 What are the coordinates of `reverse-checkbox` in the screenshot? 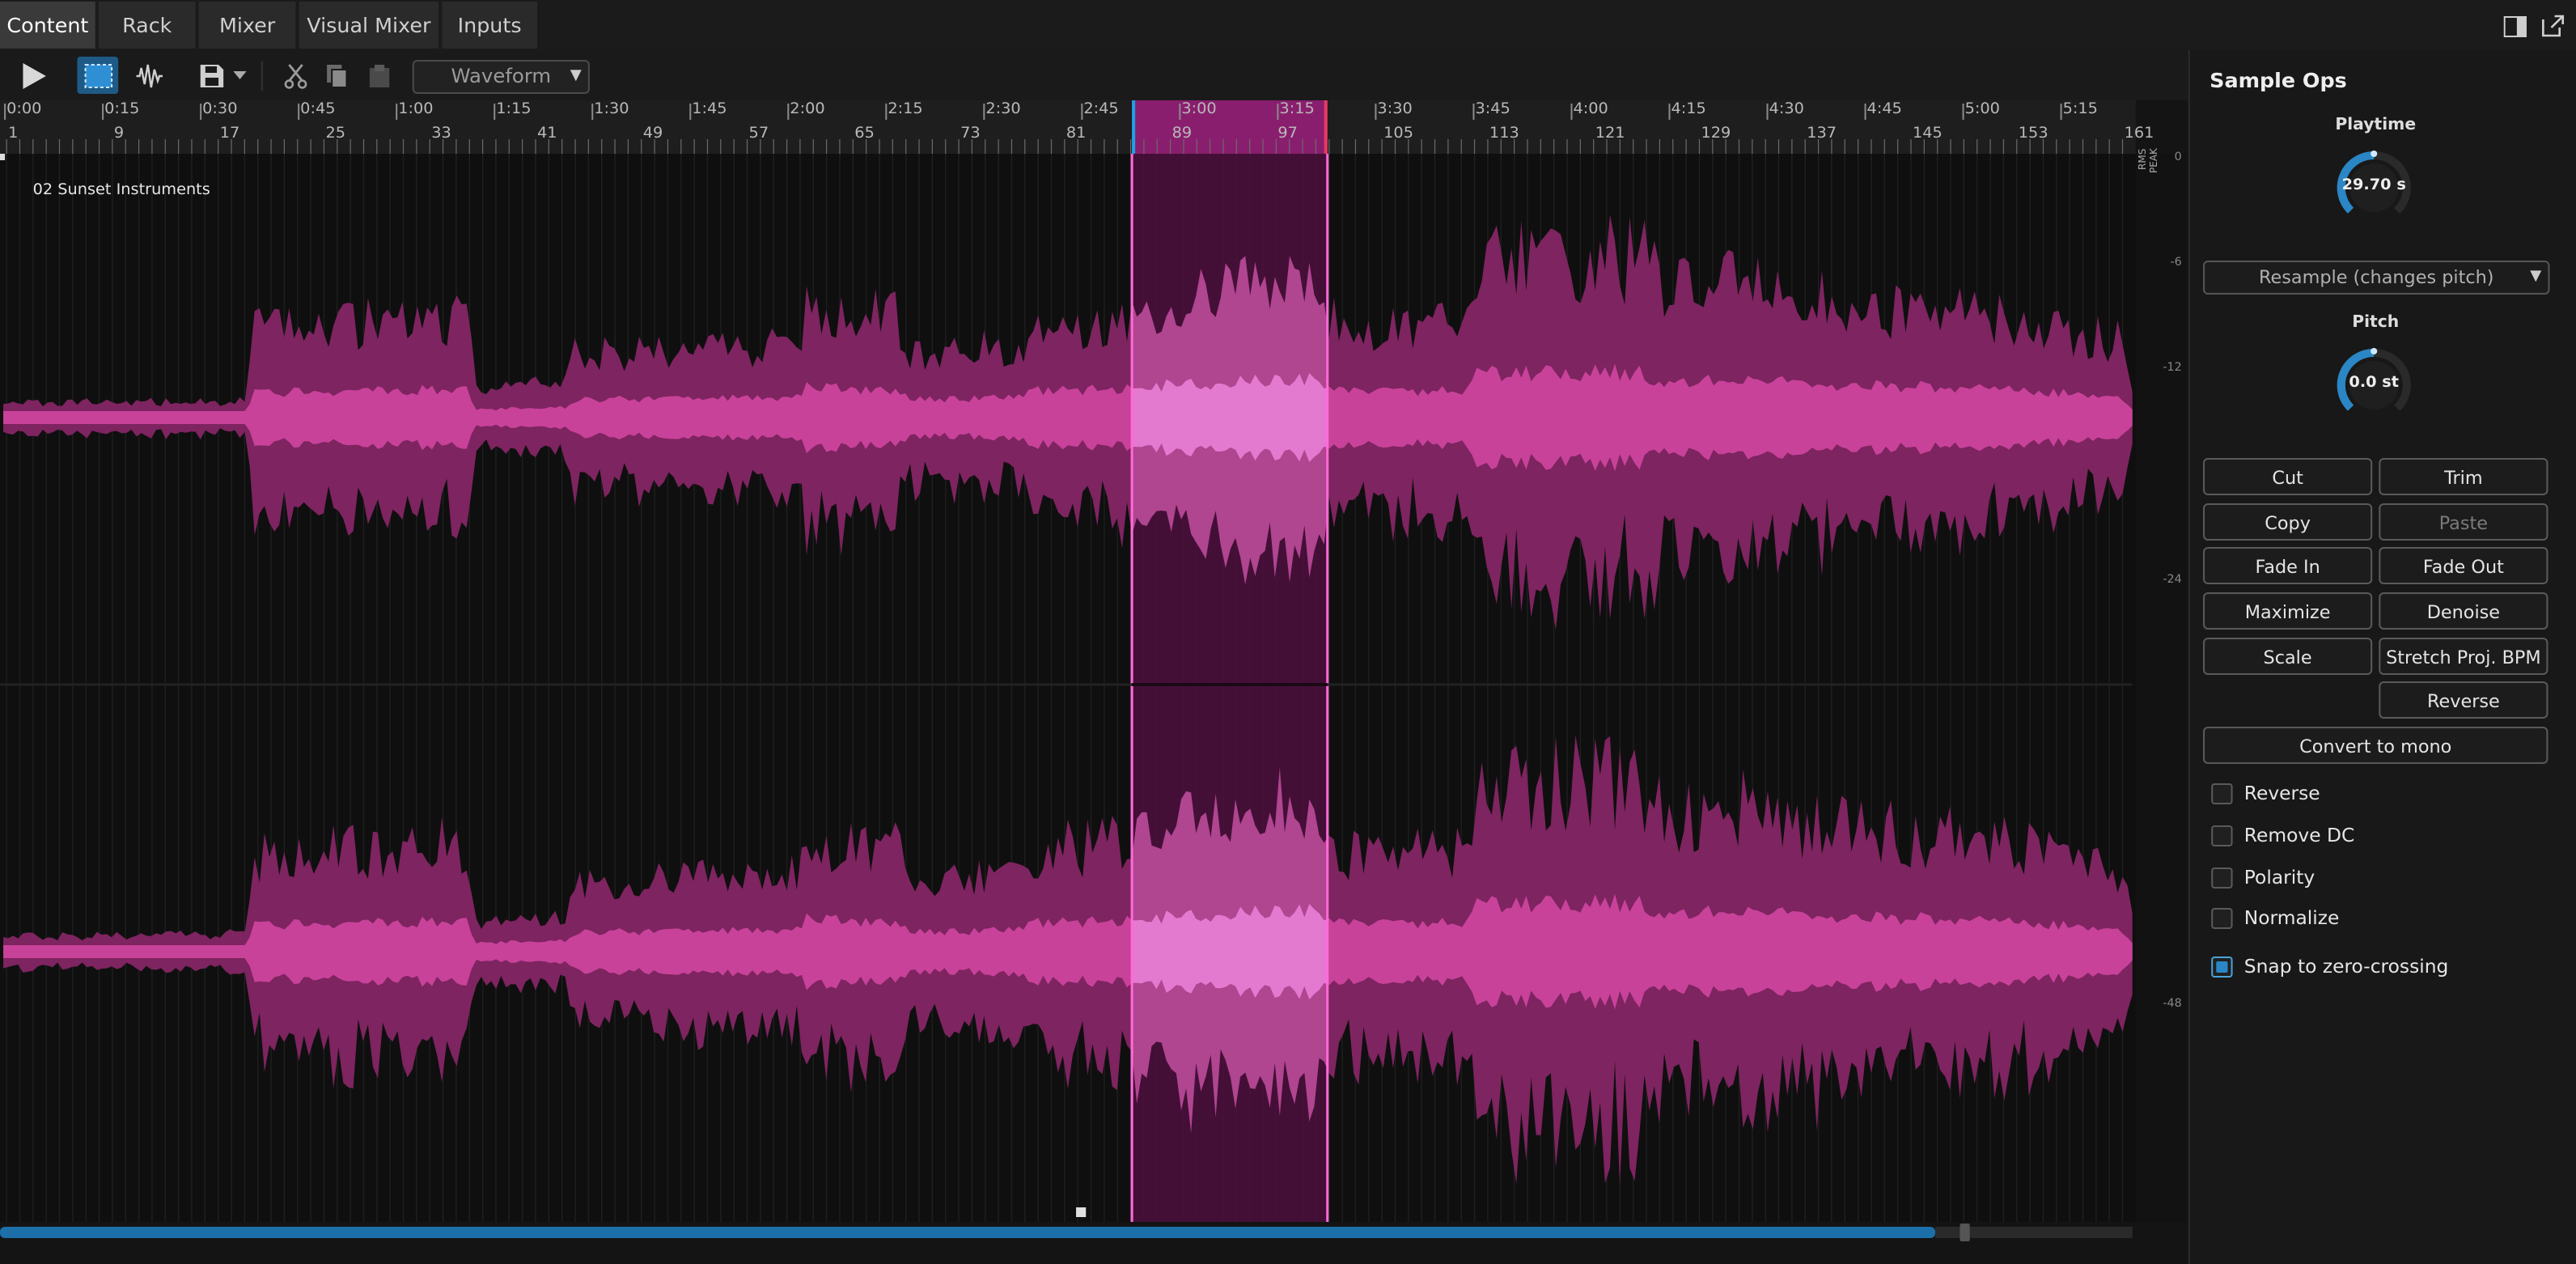 It's located at (2222, 793).